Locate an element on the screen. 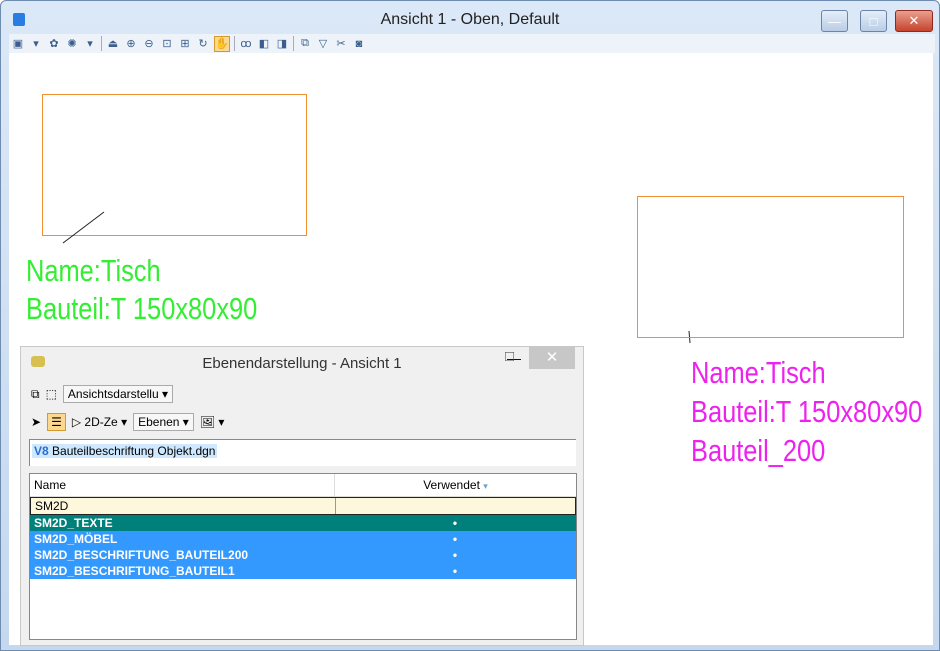 This screenshot has width=940, height=651. close-button: ✕ is located at coordinates (914, 21).